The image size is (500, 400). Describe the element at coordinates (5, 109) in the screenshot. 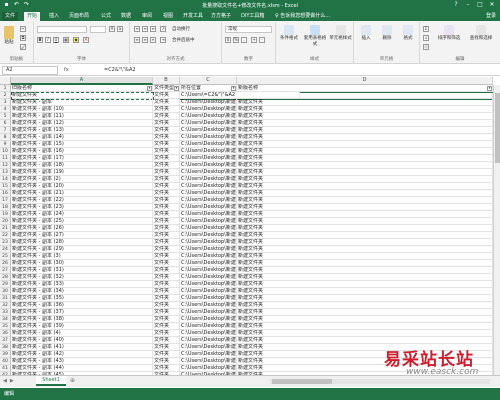

I see `row-number: 4` at that location.